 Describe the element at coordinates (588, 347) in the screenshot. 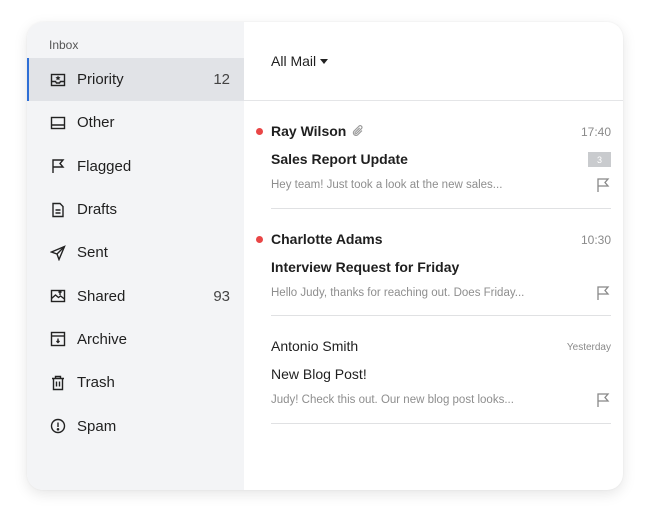

I see `message-time: Yesterday` at that location.